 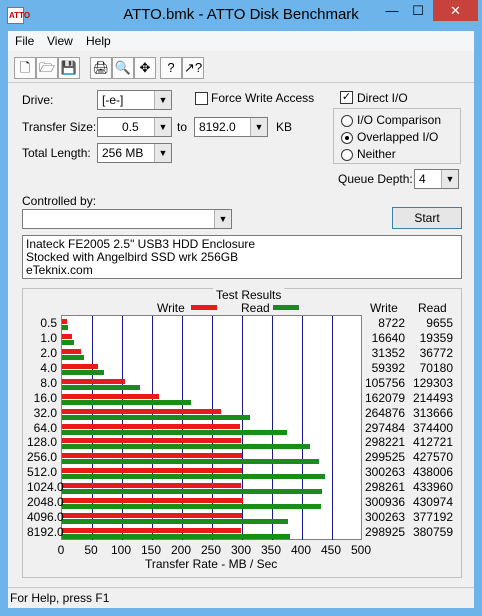 I want to click on read-legend-label: Read, so click(x=255, y=308).